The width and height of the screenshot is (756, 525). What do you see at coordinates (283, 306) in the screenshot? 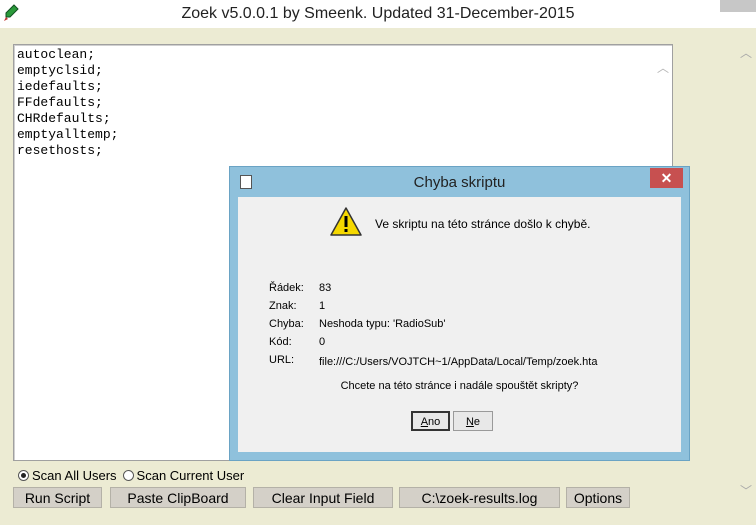
I see `char-label: Znak:` at bounding box center [283, 306].